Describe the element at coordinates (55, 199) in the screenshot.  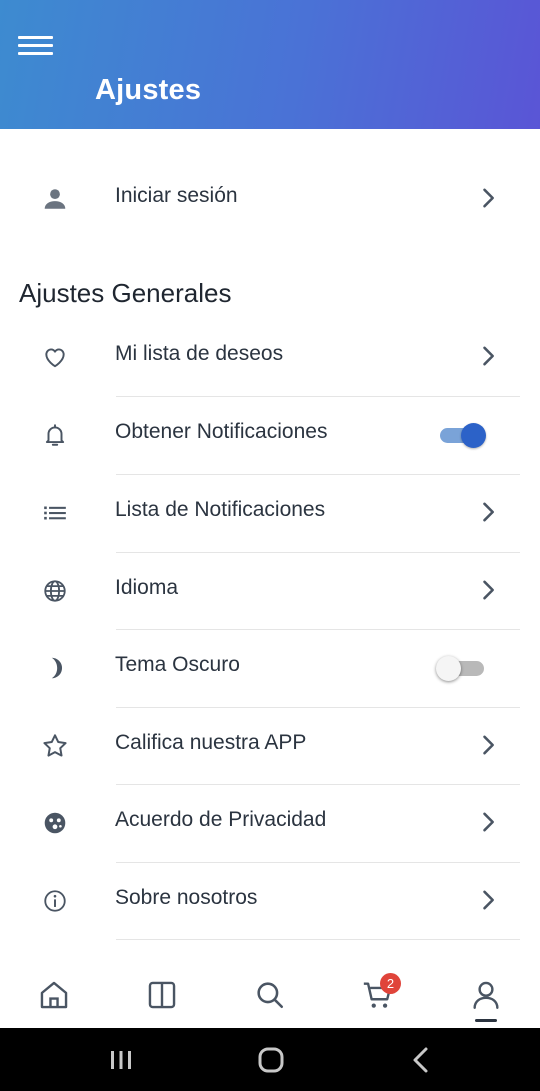
I see `person-icon` at that location.